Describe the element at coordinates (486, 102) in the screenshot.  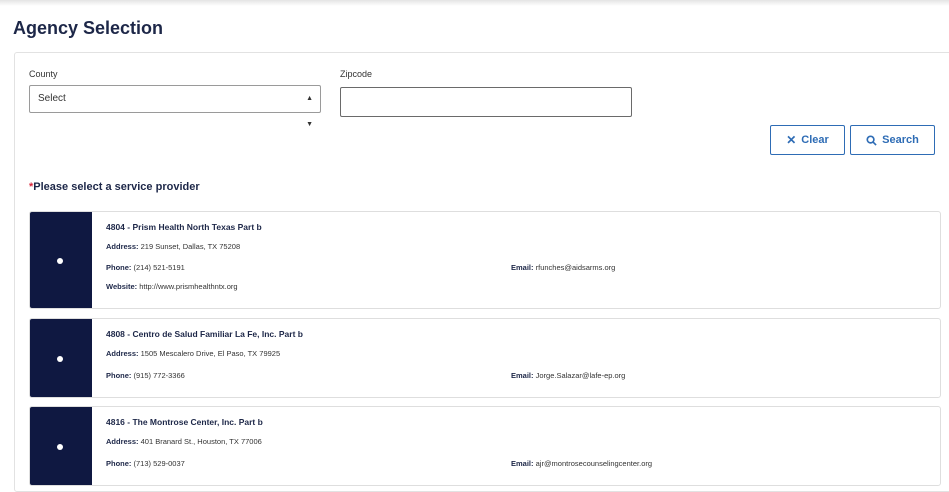
I see `zipcode-input` at that location.